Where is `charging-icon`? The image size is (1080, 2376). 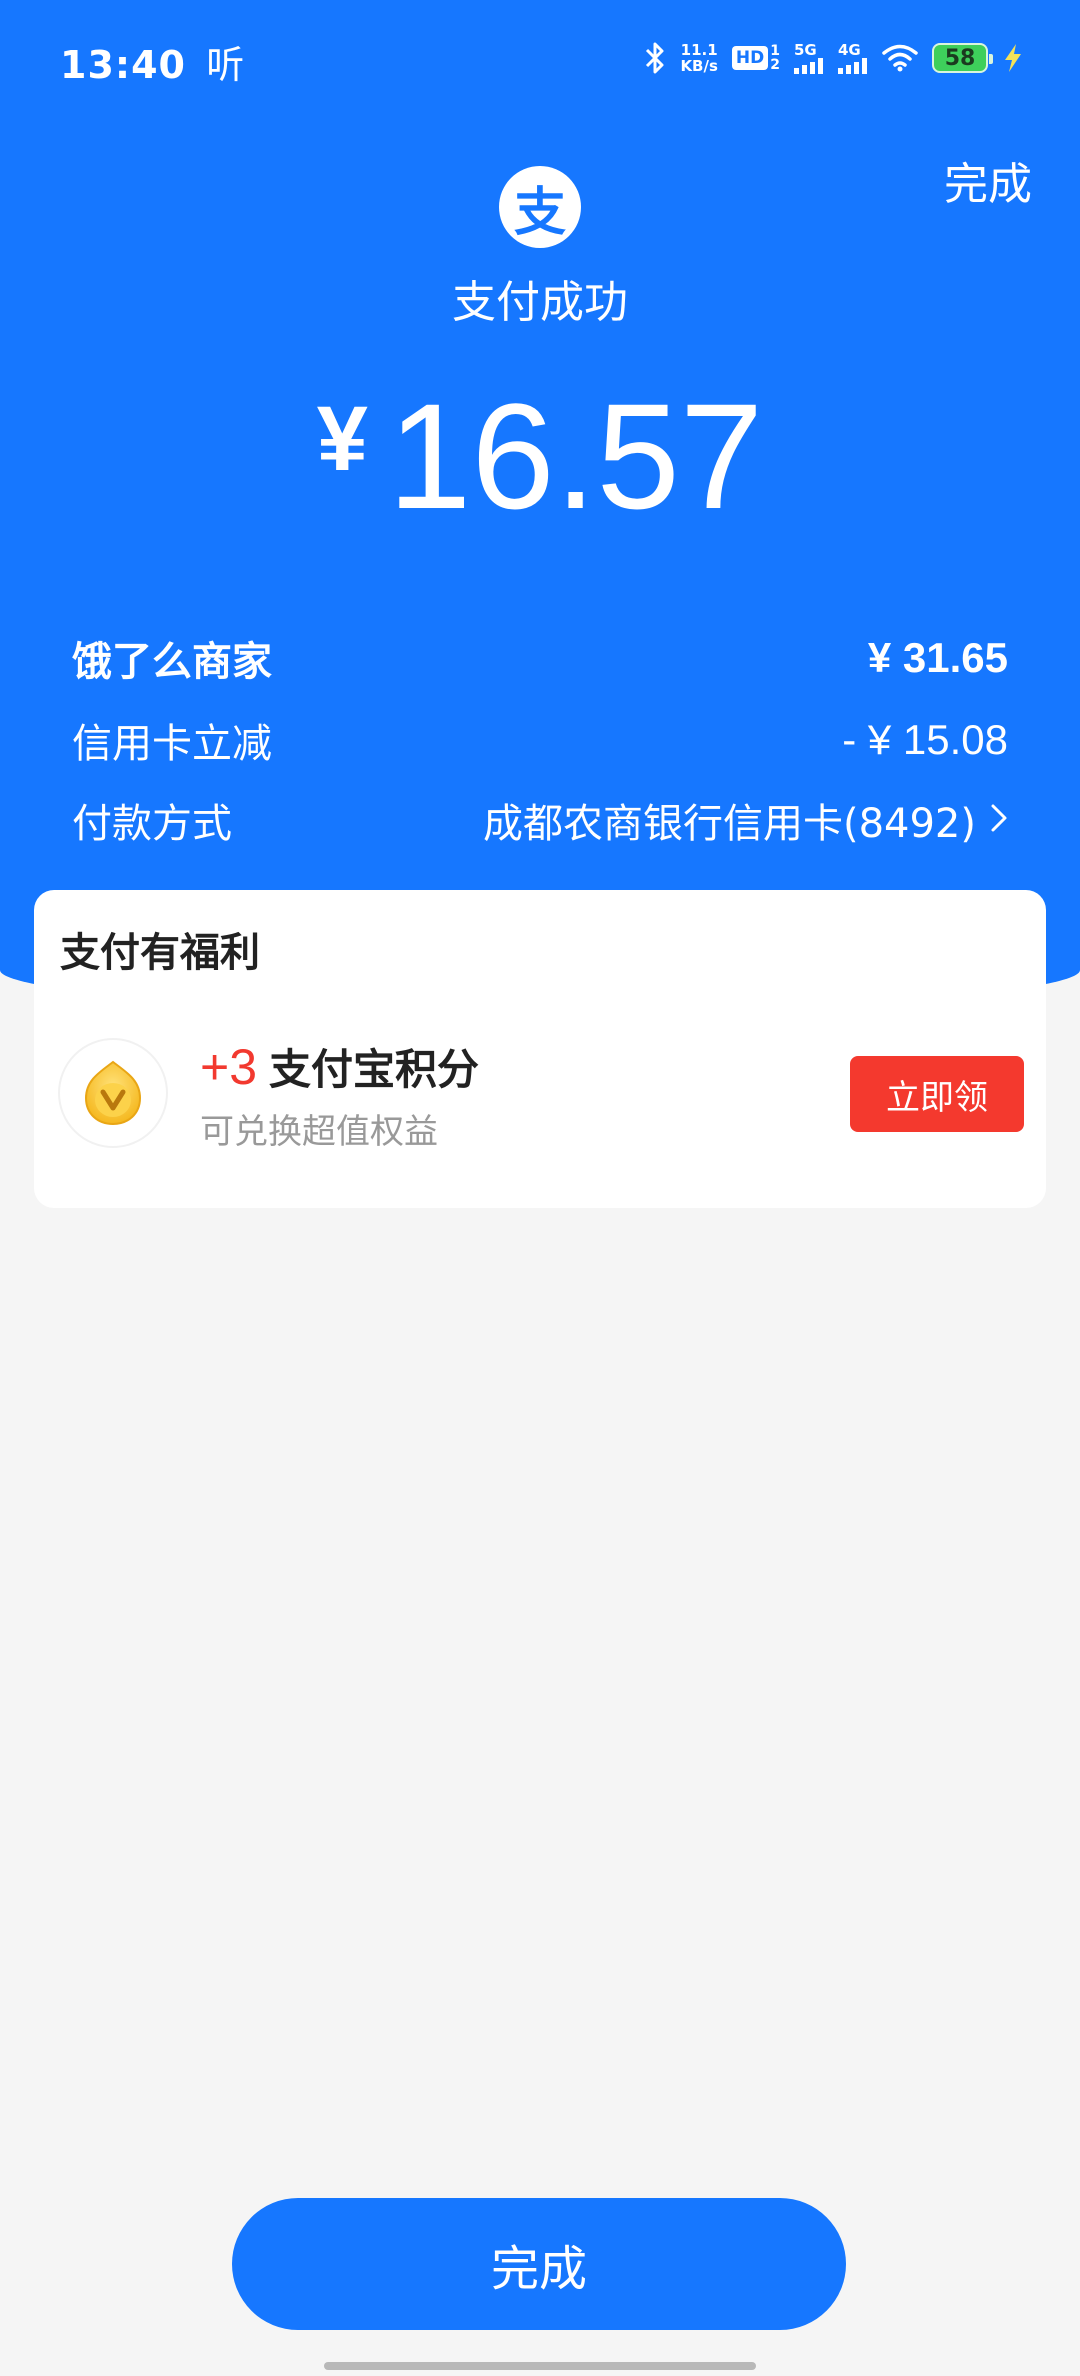
charging-icon is located at coordinates (1013, 58).